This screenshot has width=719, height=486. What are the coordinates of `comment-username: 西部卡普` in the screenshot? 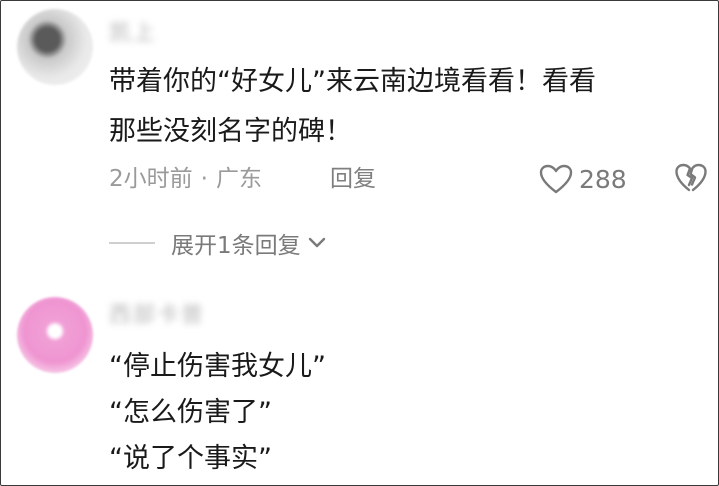 It's located at (157, 313).